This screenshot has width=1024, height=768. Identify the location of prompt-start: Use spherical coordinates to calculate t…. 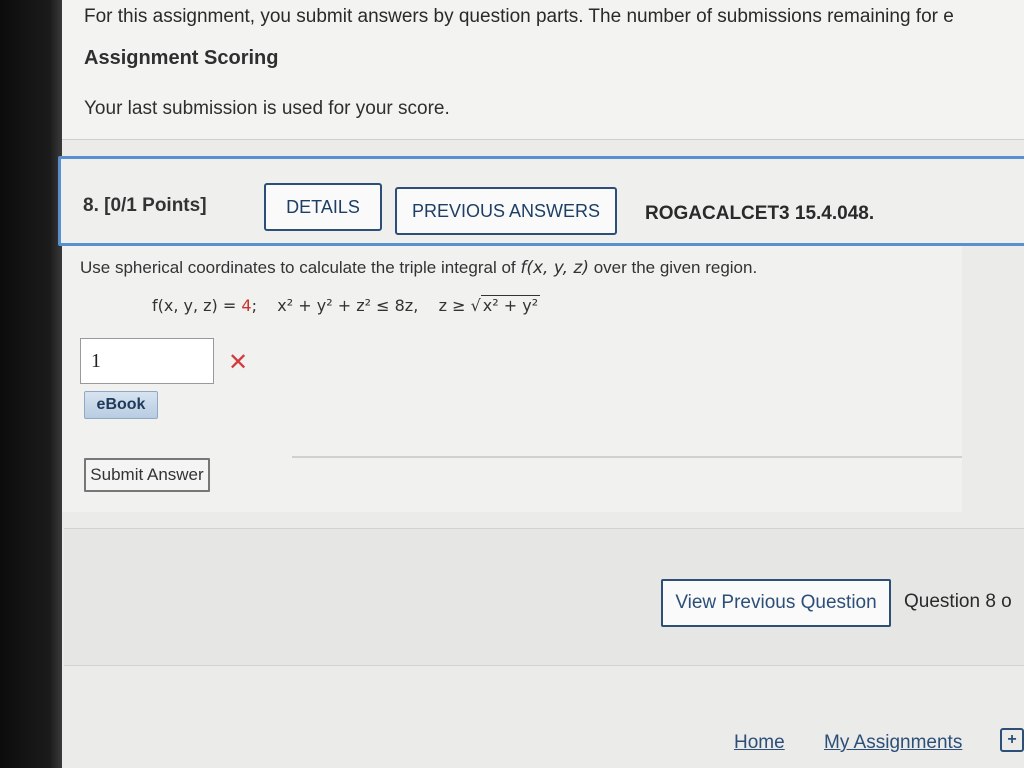
(298, 267).